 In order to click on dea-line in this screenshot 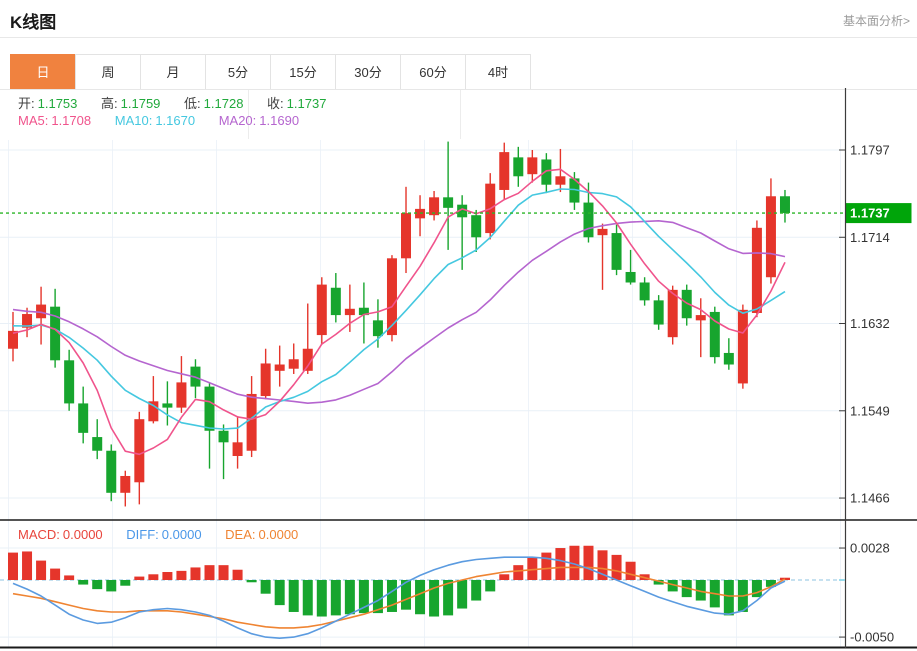, I will do `click(399, 597)`.